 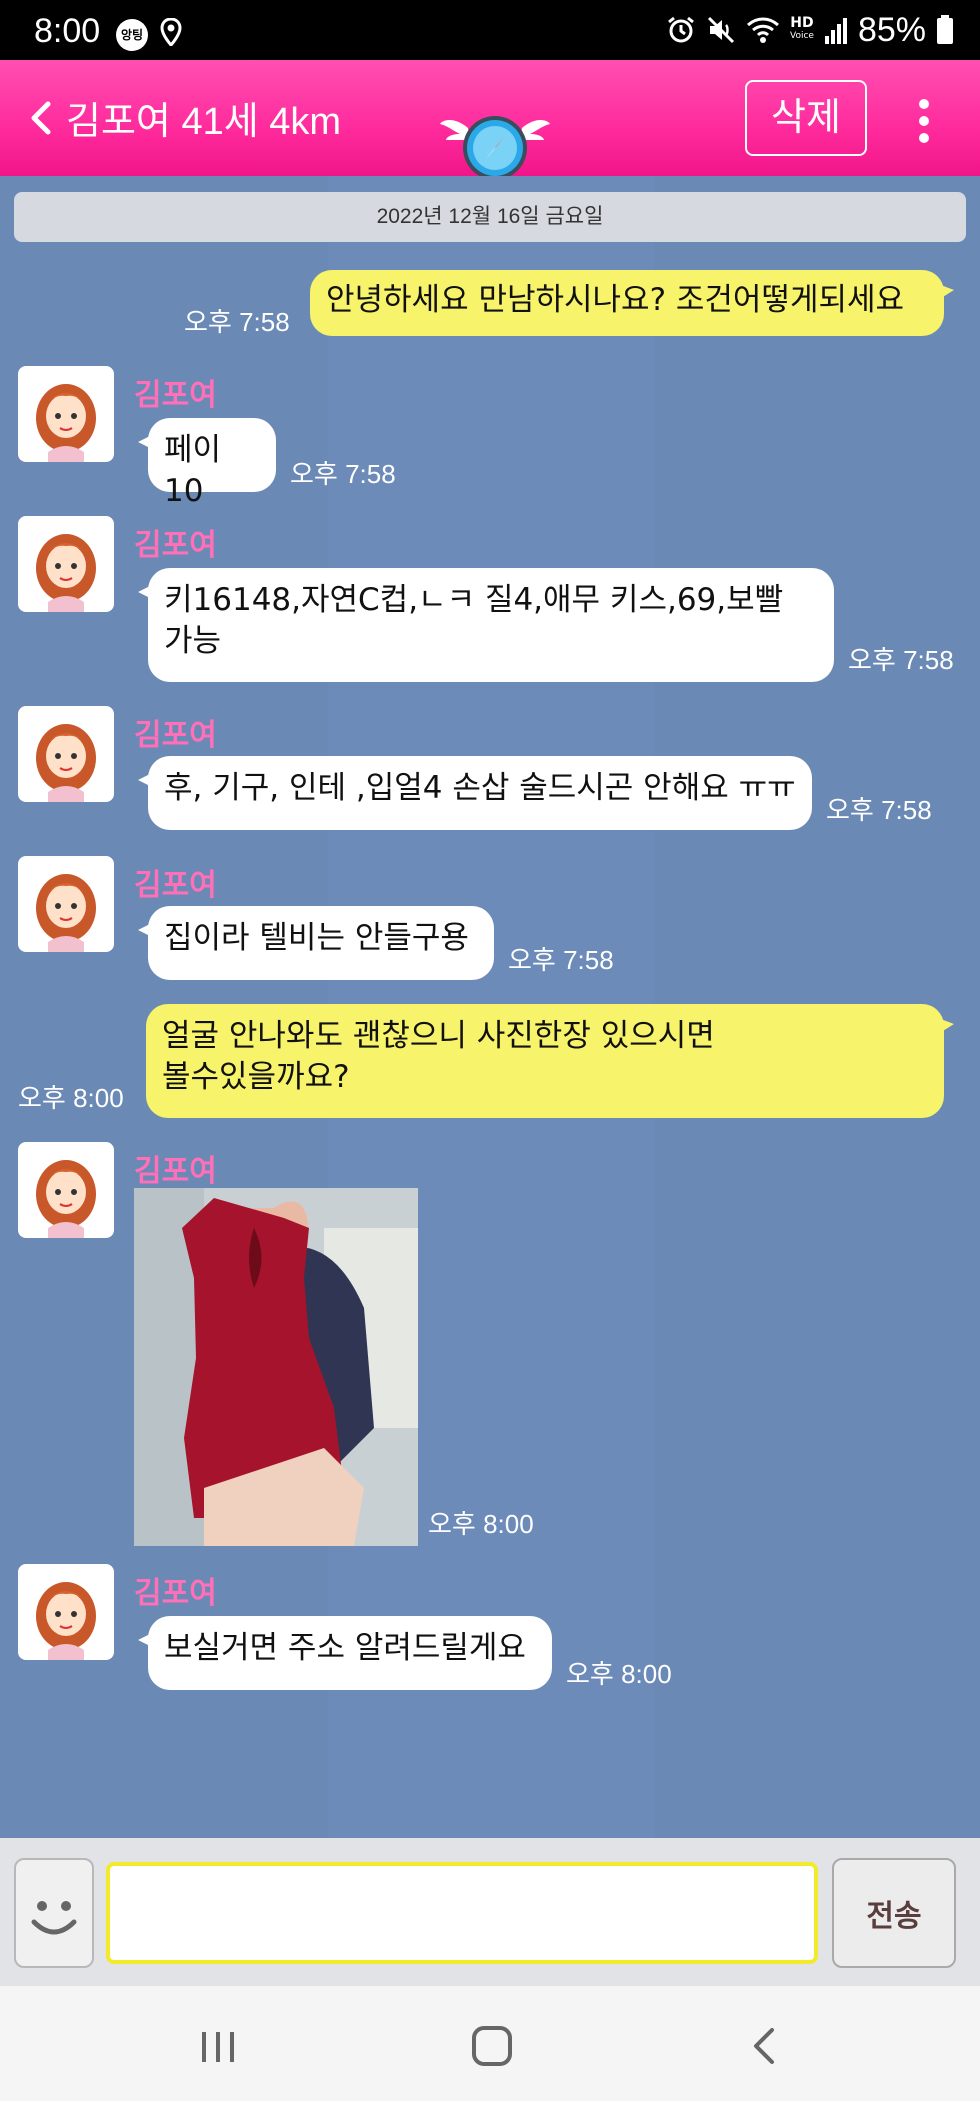 I want to click on incoming-message: 후, 기구, 인테 ,입얼4 손삽 술드시곤 안해요 ㅠㅠ, so click(x=475, y=793).